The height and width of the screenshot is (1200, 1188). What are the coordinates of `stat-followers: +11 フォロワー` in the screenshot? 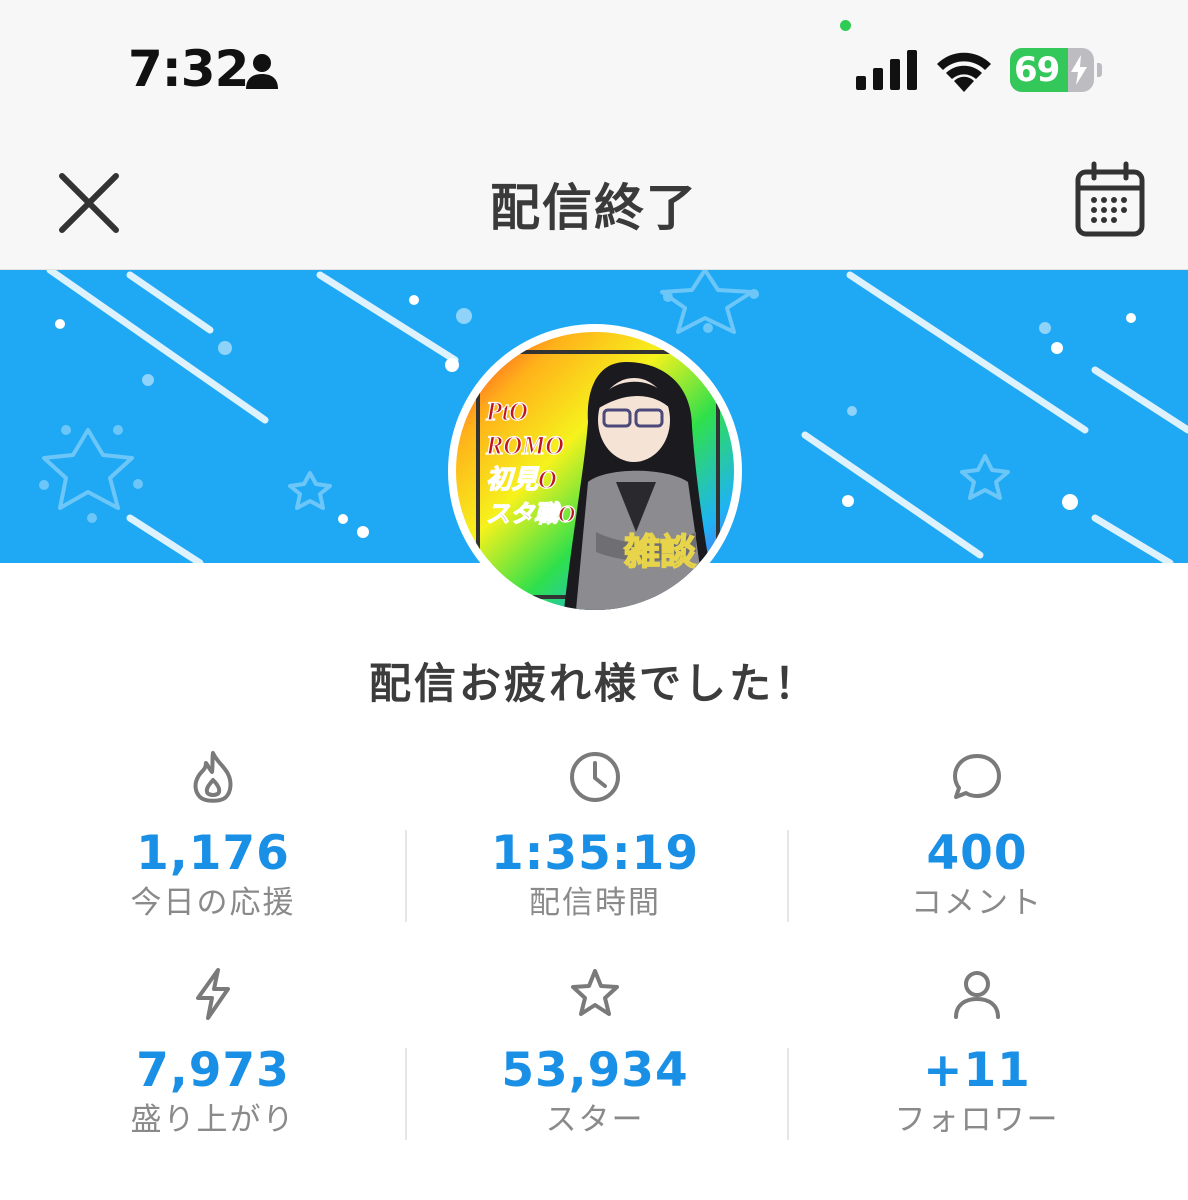 It's located at (977, 1053).